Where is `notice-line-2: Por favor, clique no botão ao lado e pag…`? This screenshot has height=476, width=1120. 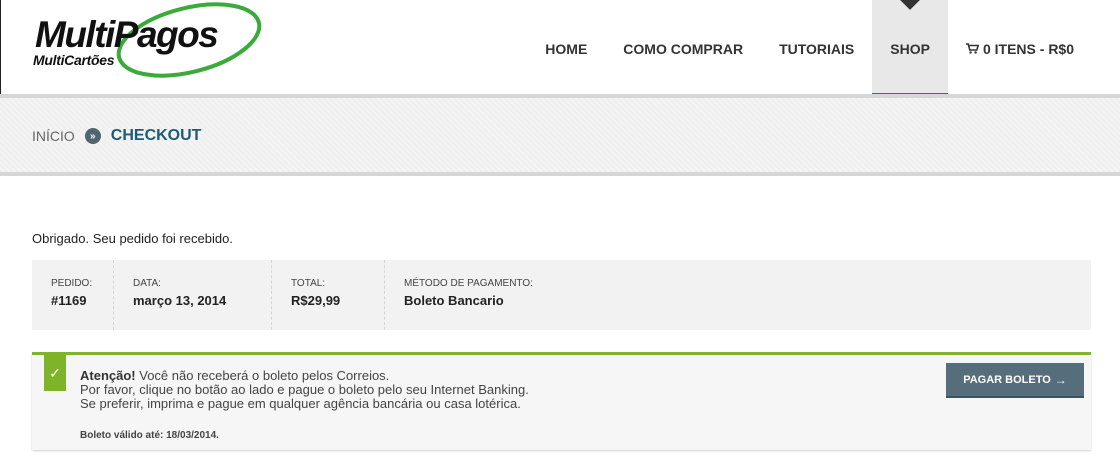
notice-line-2: Por favor, clique no botão ao lado e pag… is located at coordinates (304, 389).